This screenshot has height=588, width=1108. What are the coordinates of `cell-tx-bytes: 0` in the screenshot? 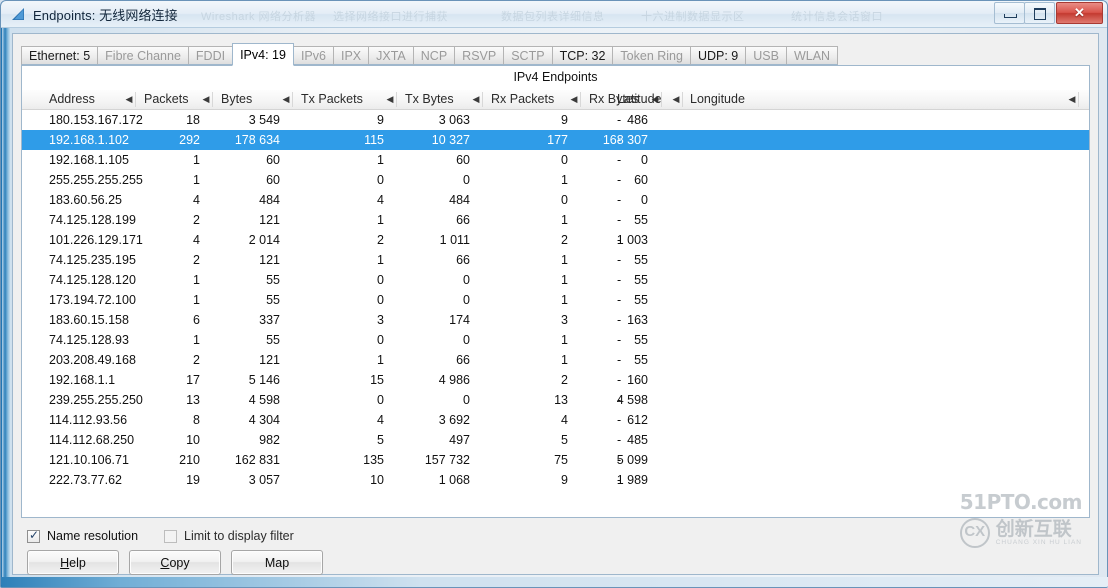 It's located at (466, 340).